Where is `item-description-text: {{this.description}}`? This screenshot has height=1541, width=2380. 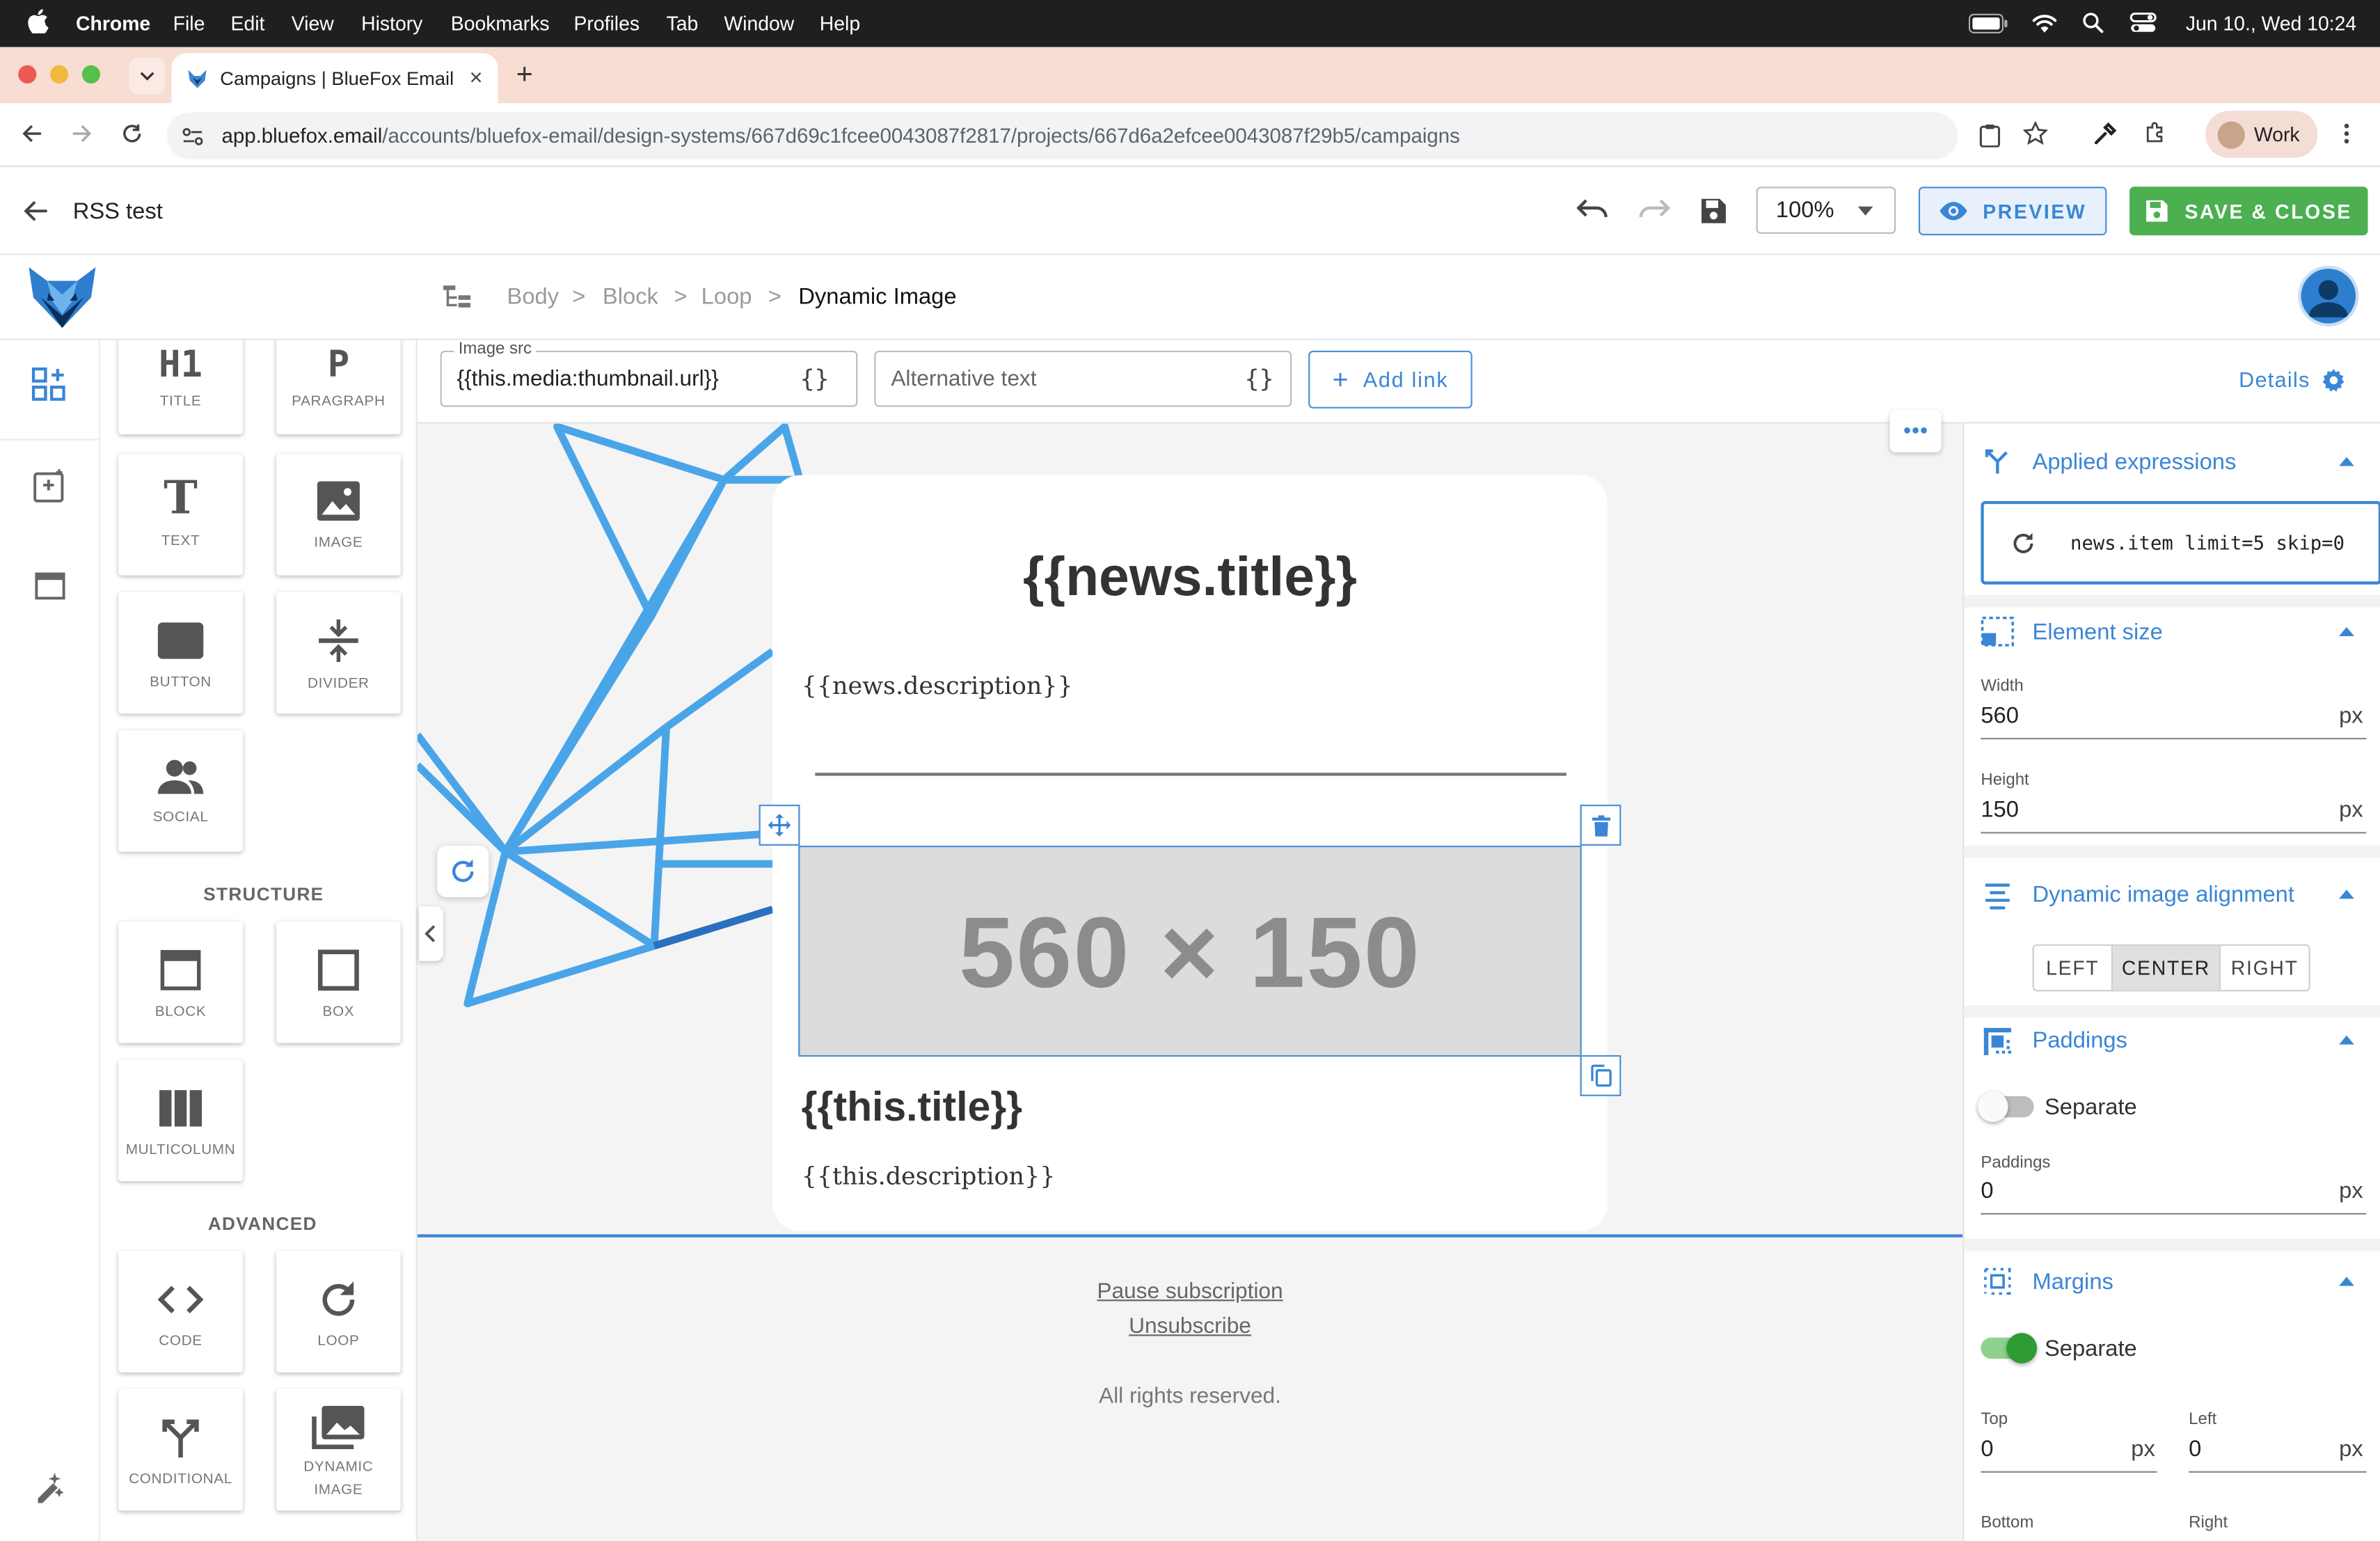 item-description-text: {{this.description}} is located at coordinates (929, 1176).